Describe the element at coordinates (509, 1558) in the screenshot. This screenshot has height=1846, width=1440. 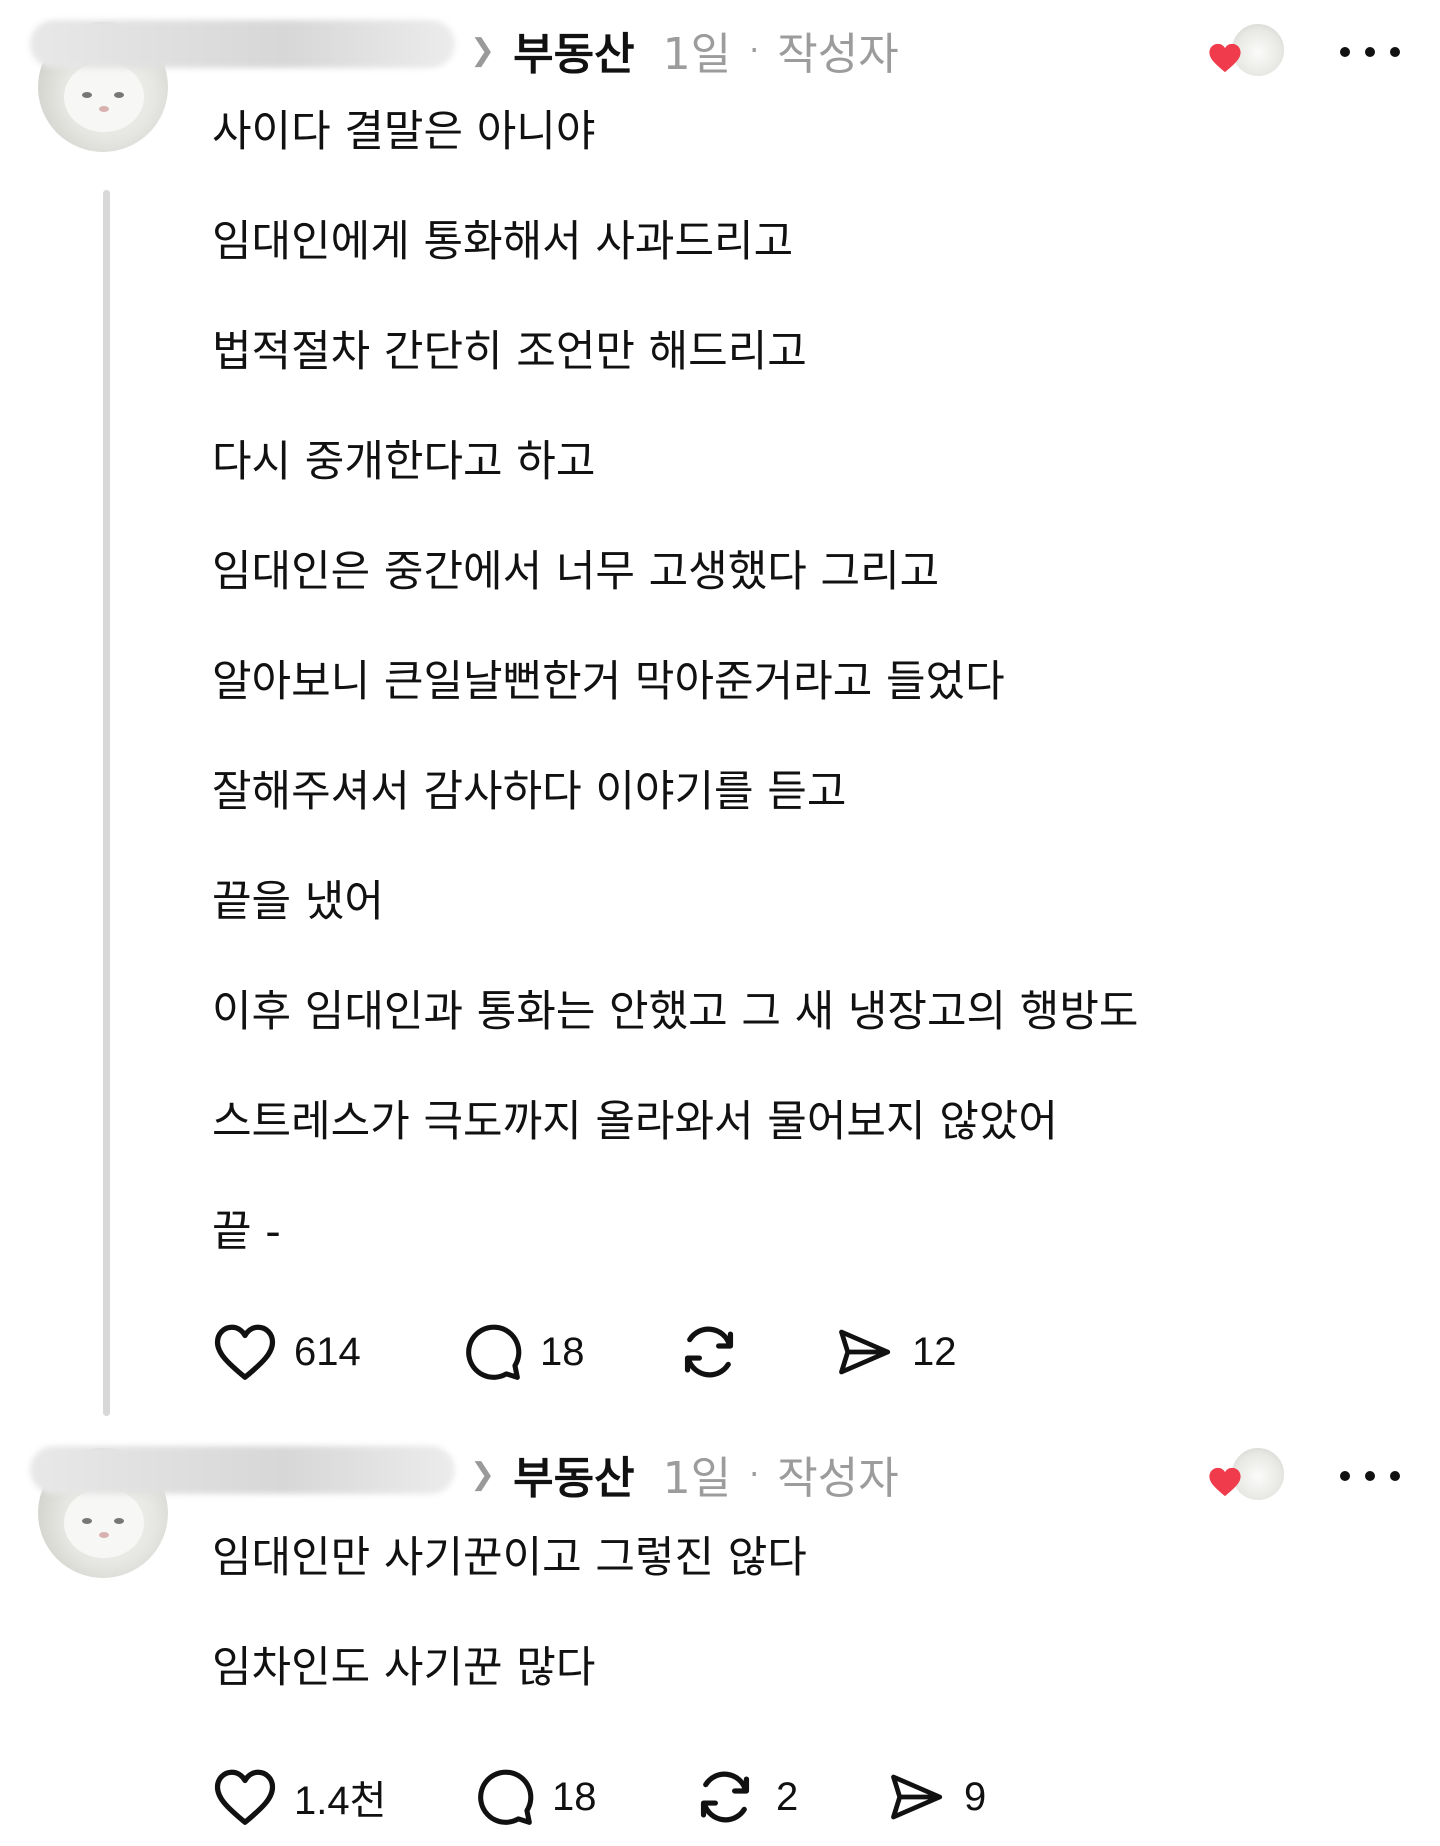
I see `post-text-line: 임대인만 사기꾼이고 그렇진 않다` at that location.